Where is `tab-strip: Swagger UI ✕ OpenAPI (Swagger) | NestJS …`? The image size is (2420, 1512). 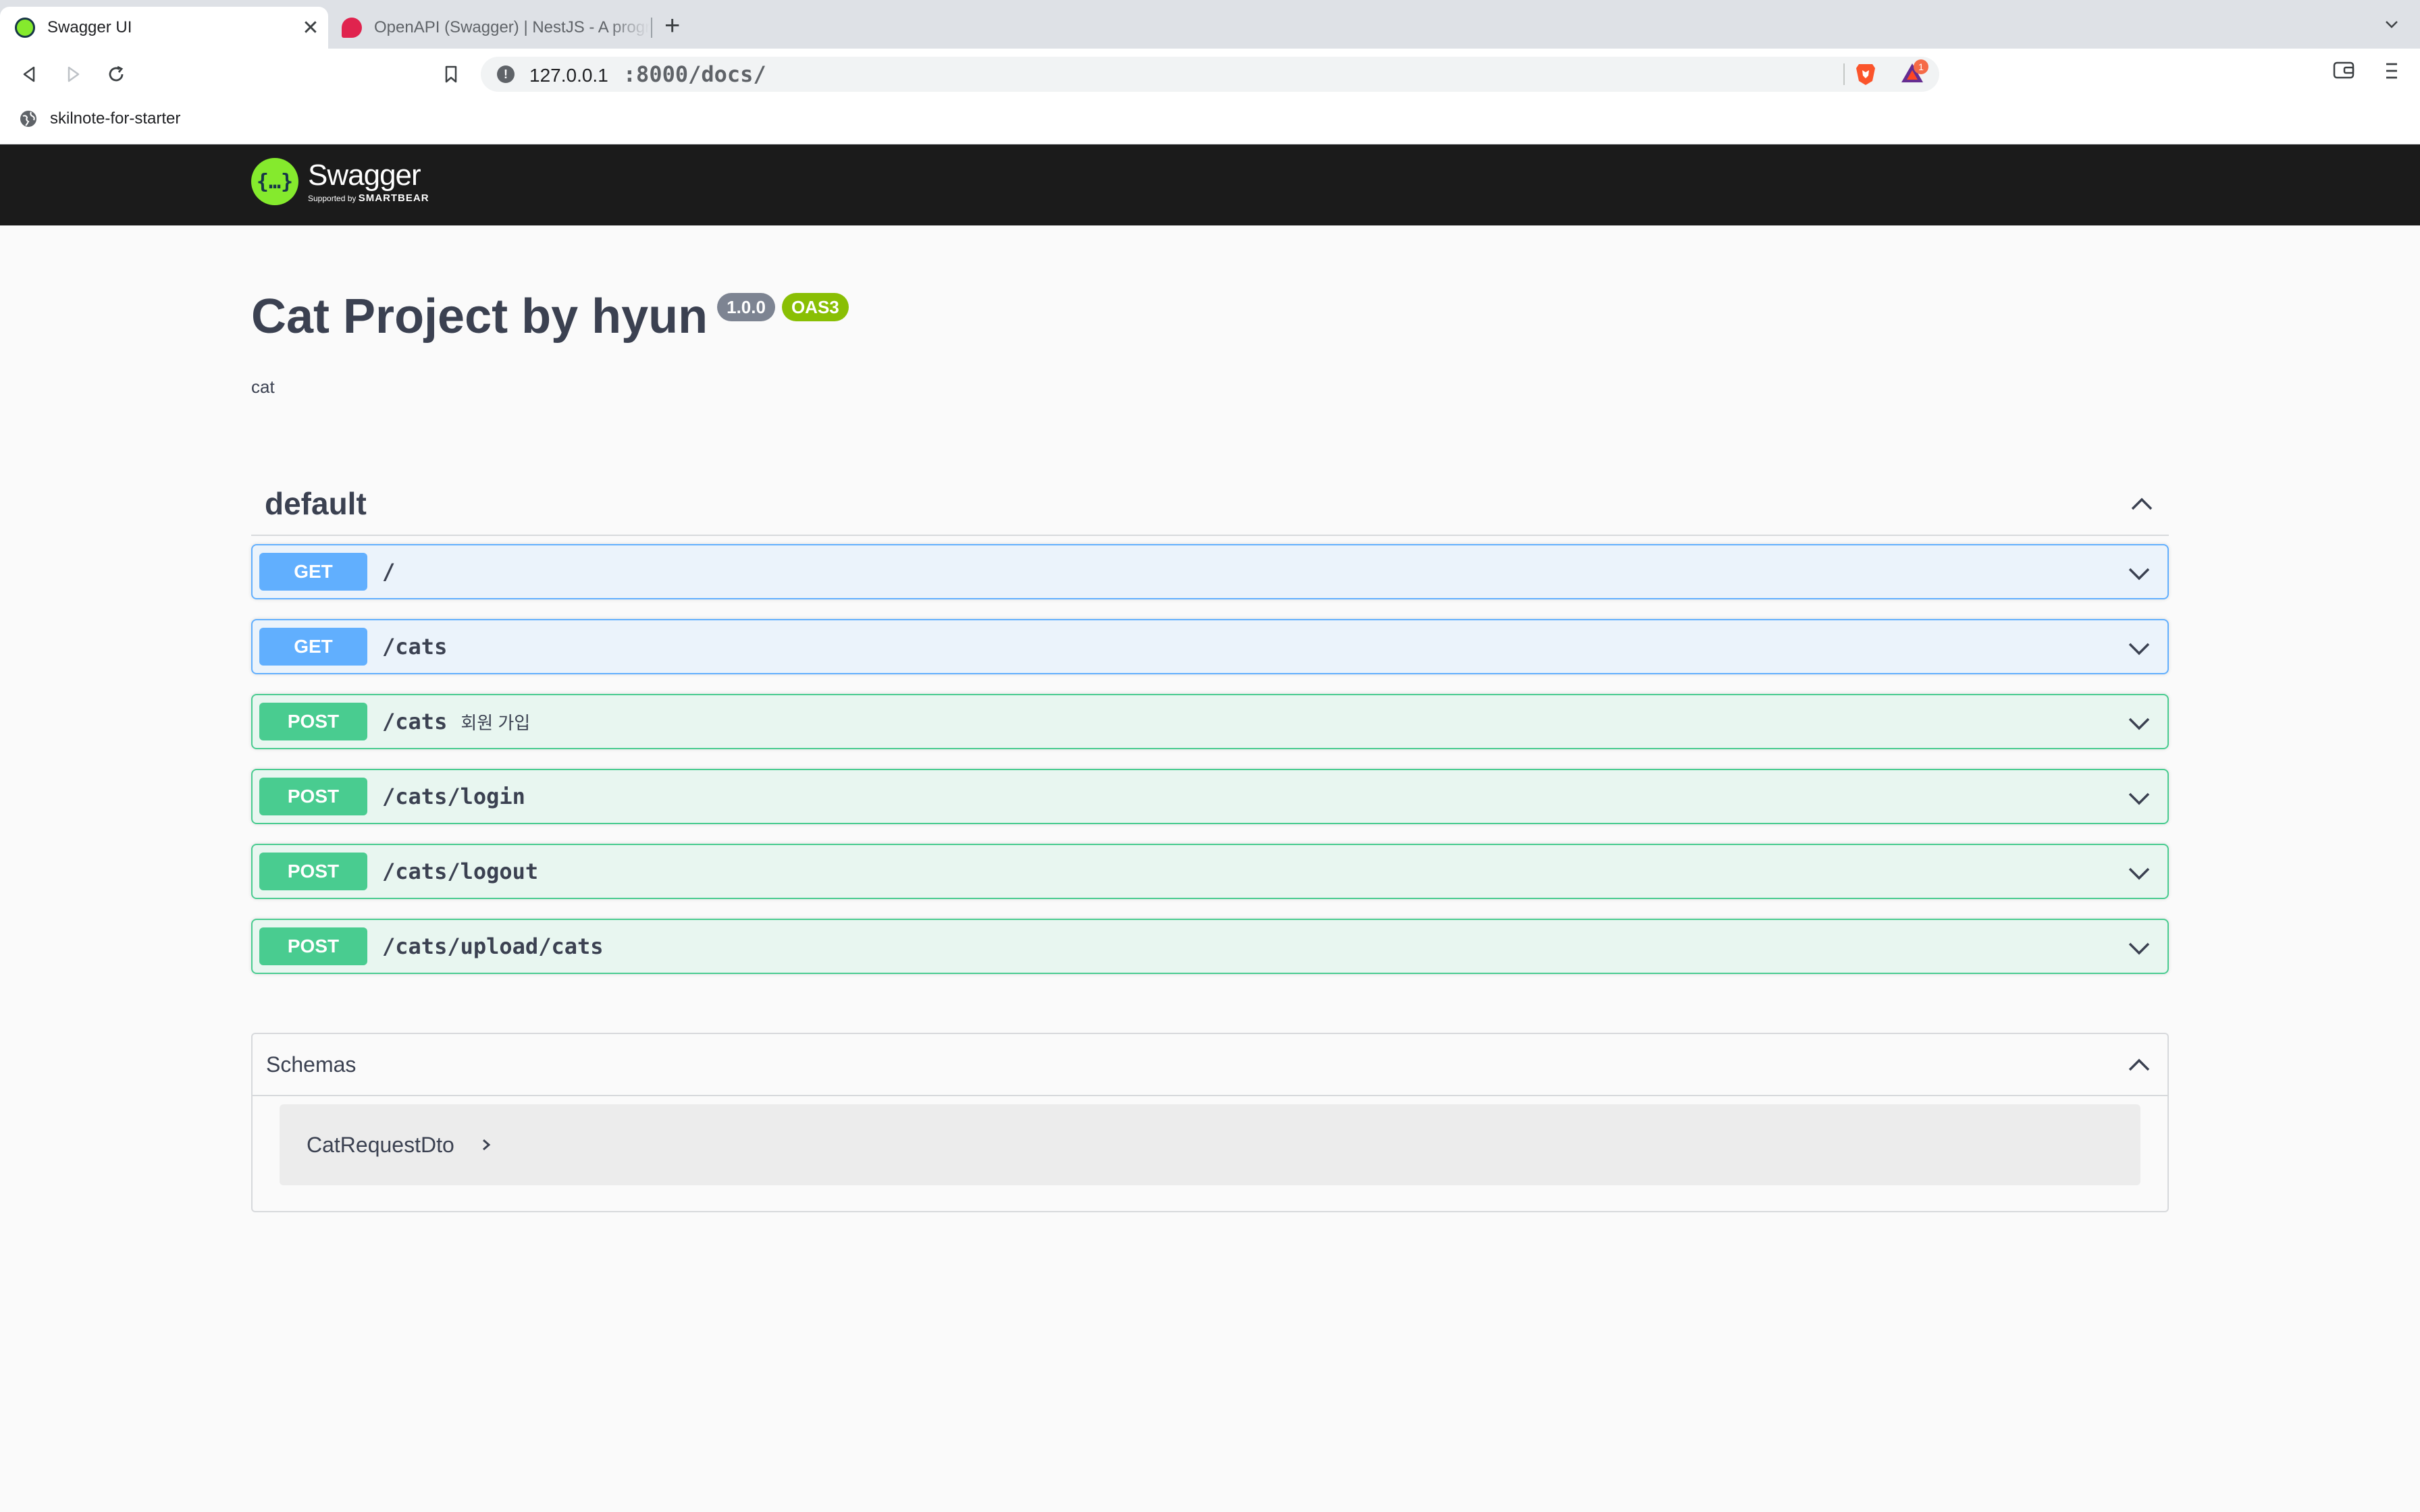
tab-strip: Swagger UI ✕ OpenAPI (Swagger) | NestJS … is located at coordinates (1210, 25).